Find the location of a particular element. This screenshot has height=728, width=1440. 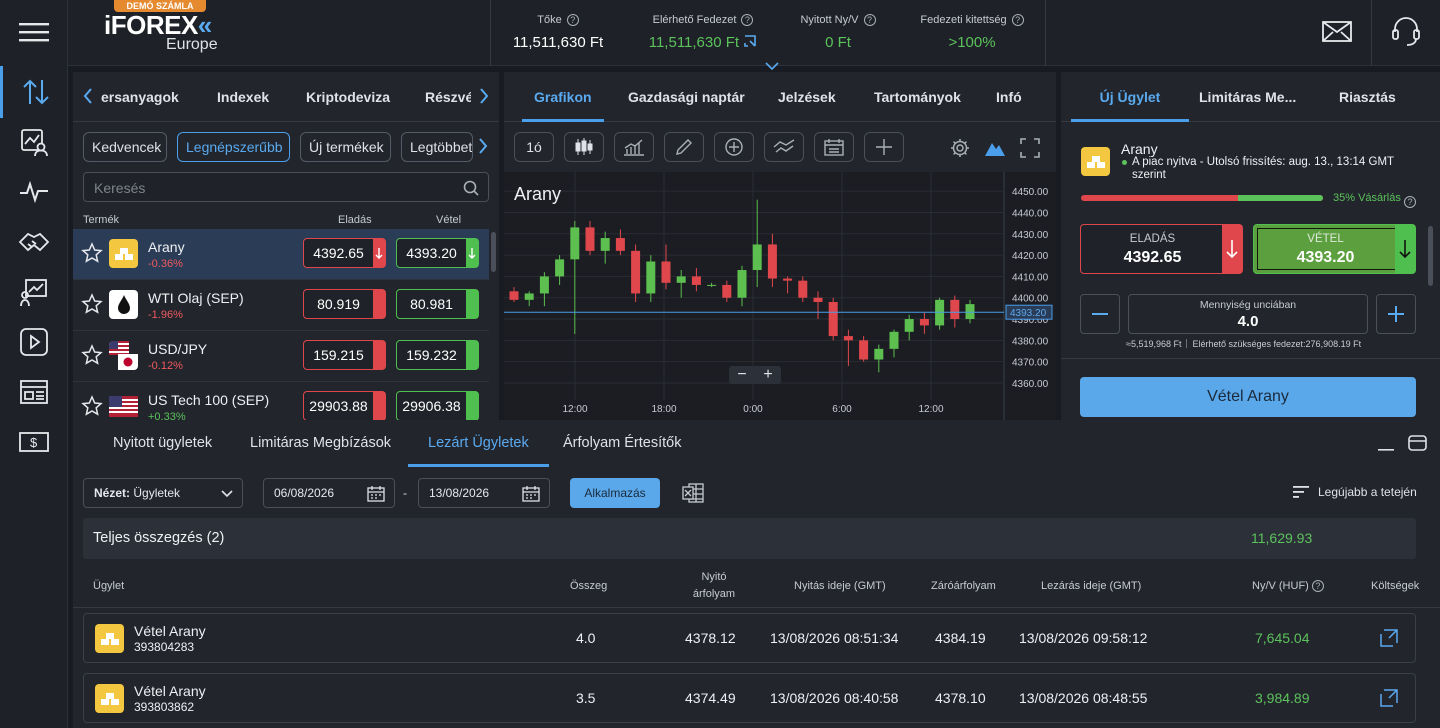

draw-pencil-icon is located at coordinates (684, 147).